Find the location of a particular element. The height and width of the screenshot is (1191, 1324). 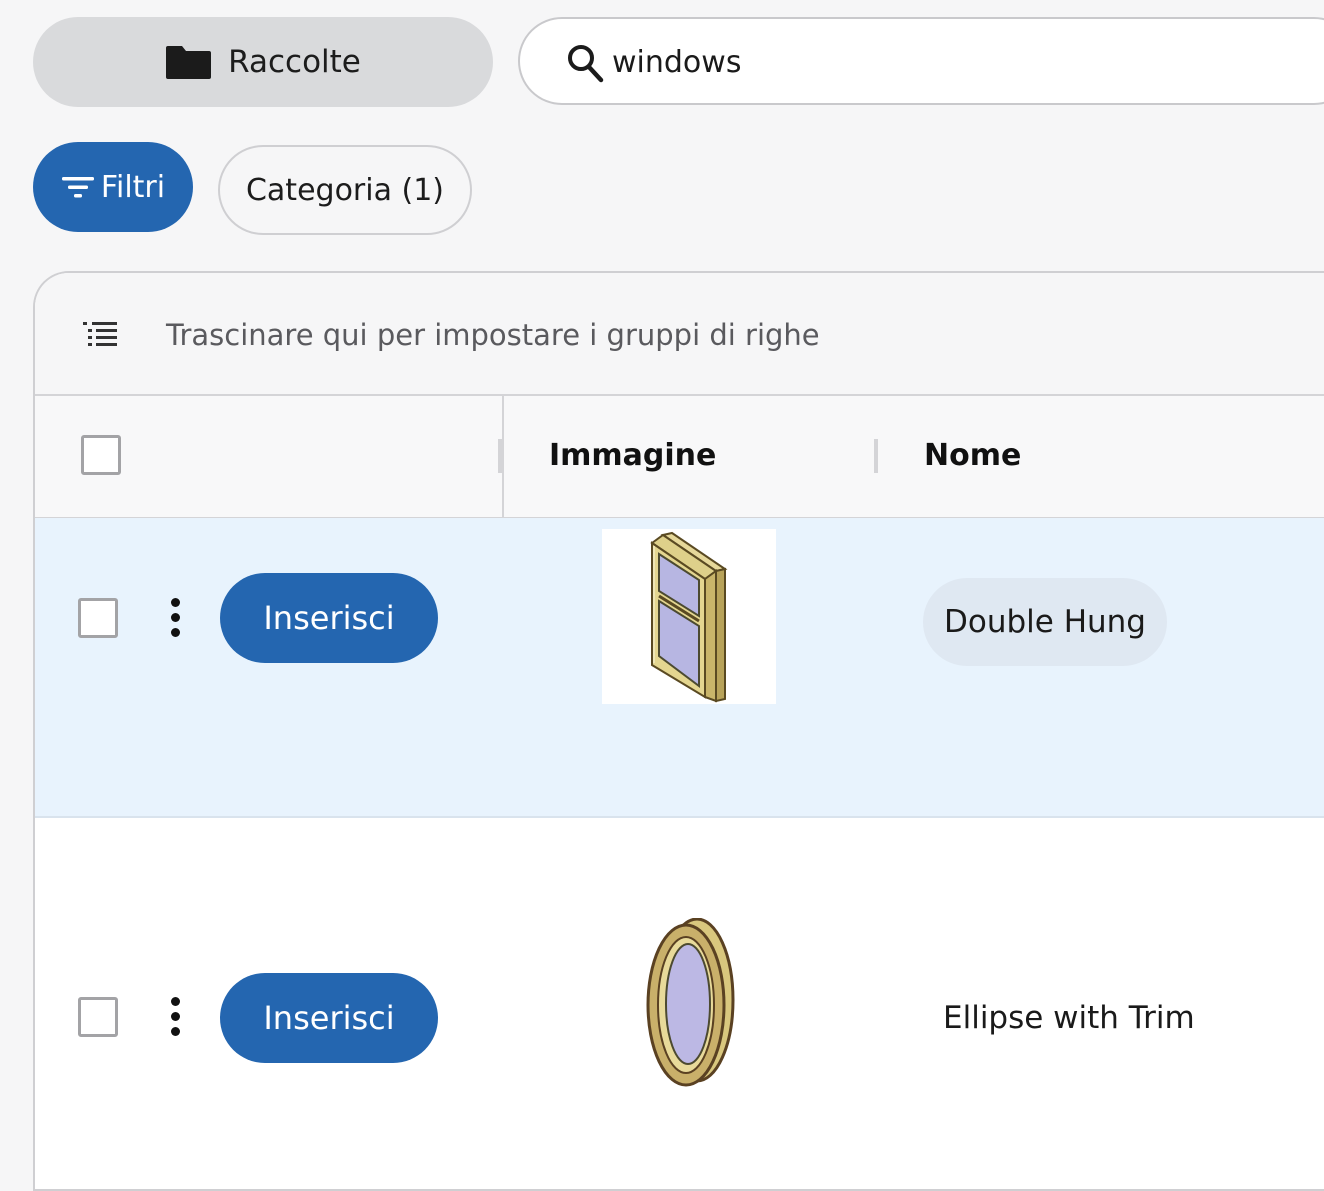

collections-label: Raccolte is located at coordinates (294, 62).